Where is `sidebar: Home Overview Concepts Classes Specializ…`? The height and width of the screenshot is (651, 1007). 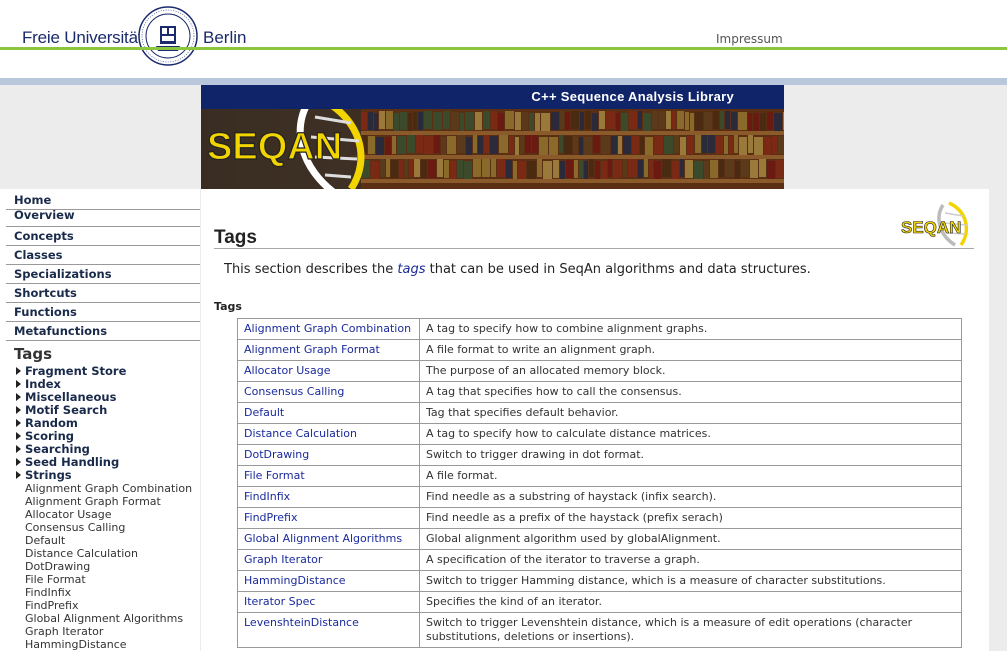
sidebar: Home Overview Concepts Classes Specializ… is located at coordinates (100, 420).